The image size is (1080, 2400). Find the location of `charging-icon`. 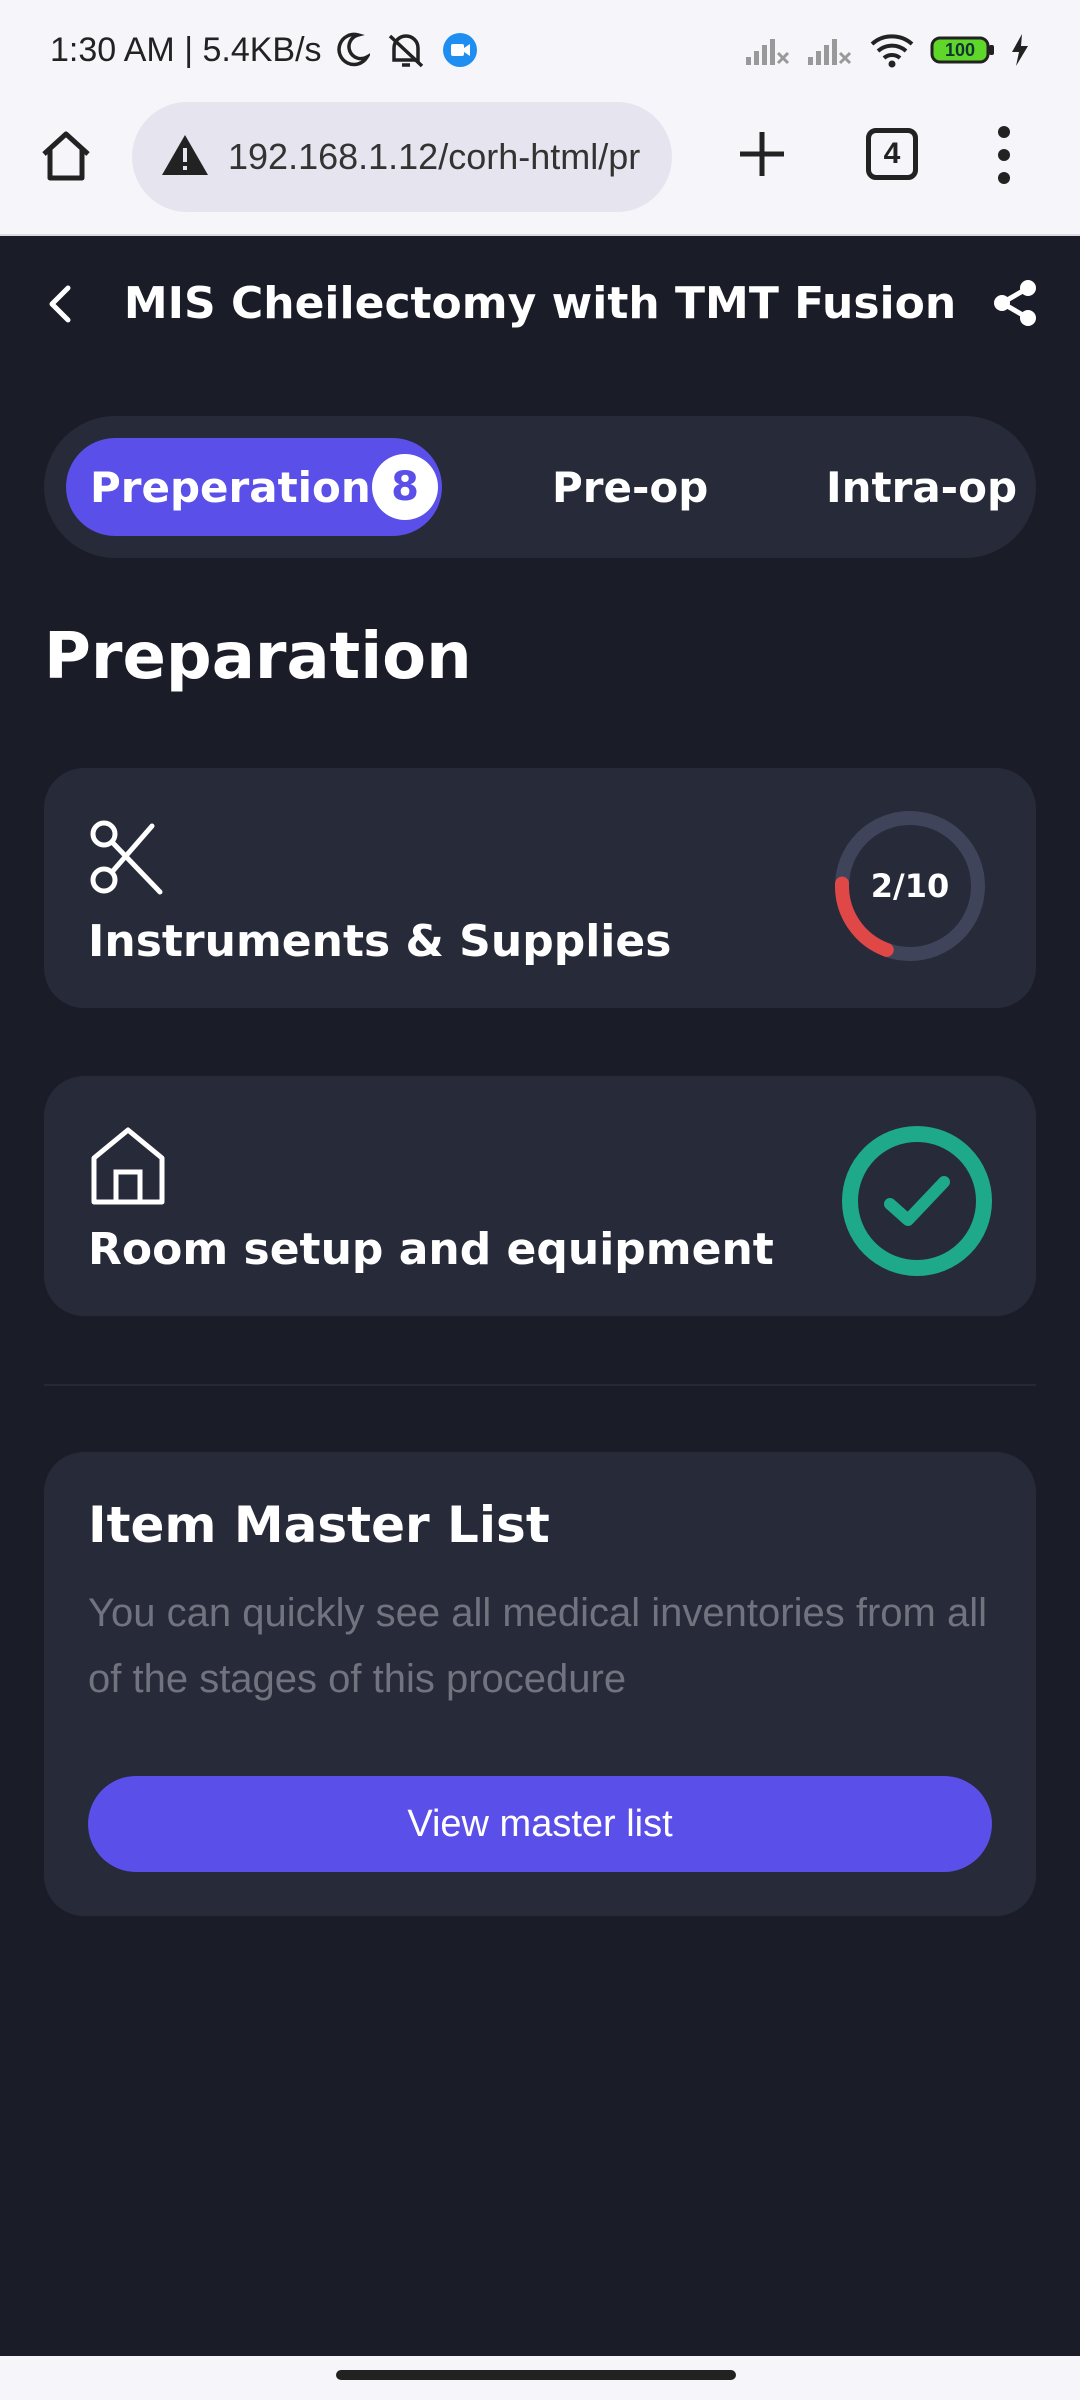

charging-icon is located at coordinates (1020, 50).